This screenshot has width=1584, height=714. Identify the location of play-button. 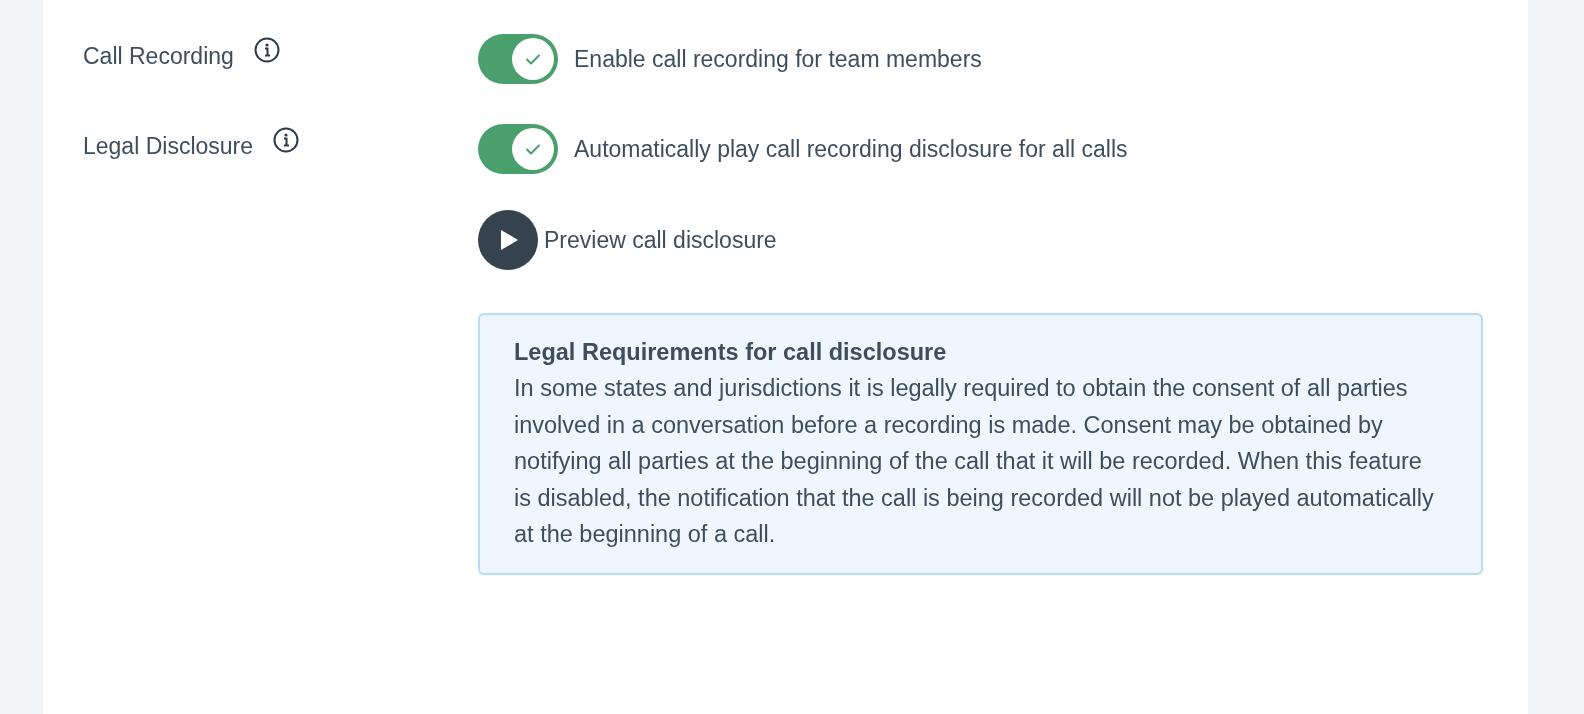
(508, 240).